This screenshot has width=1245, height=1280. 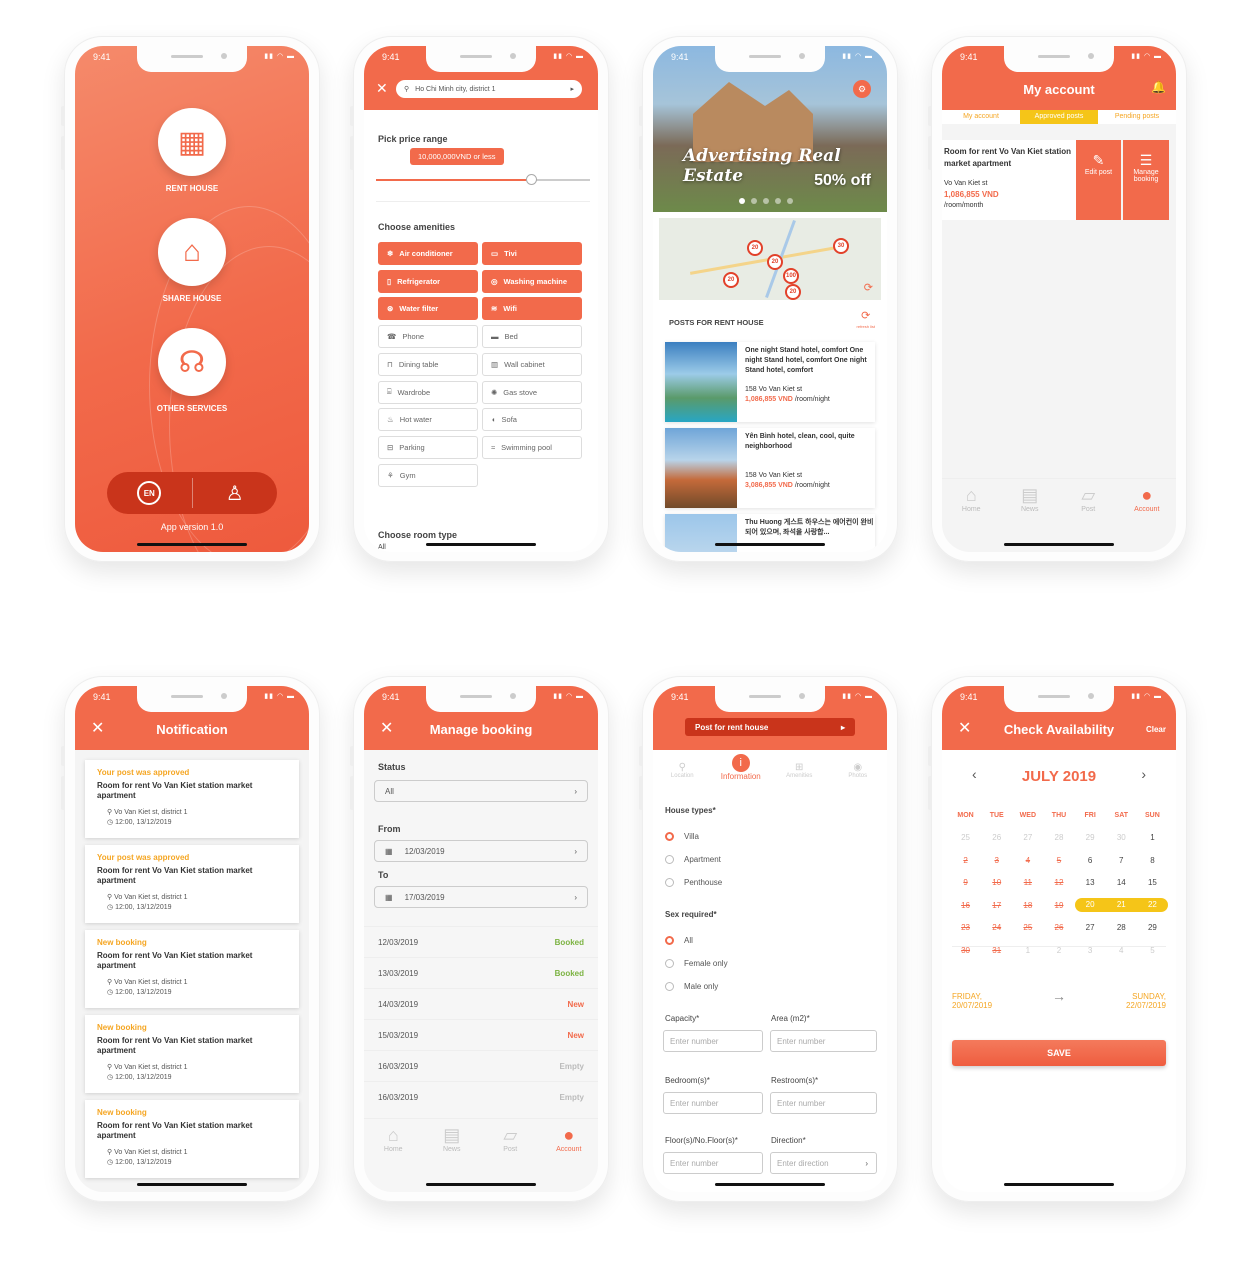 What do you see at coordinates (481, 851) in the screenshot?
I see `from-date-field: ▦ 12/03/2019 ›` at bounding box center [481, 851].